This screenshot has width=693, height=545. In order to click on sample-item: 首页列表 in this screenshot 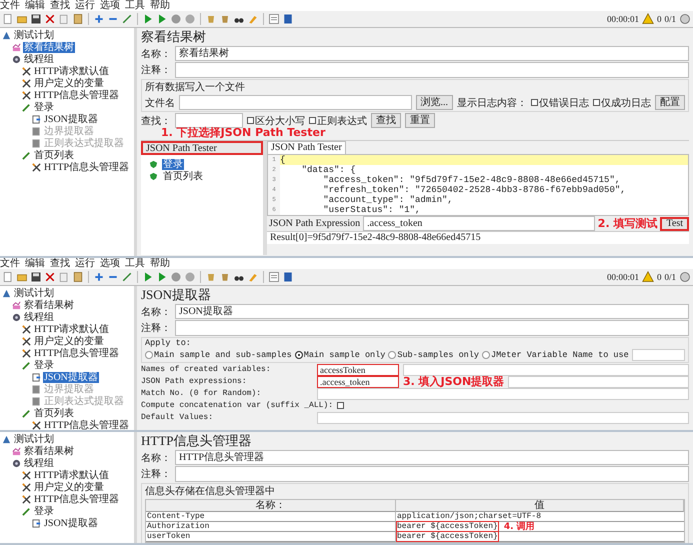, I will do `click(183, 176)`.